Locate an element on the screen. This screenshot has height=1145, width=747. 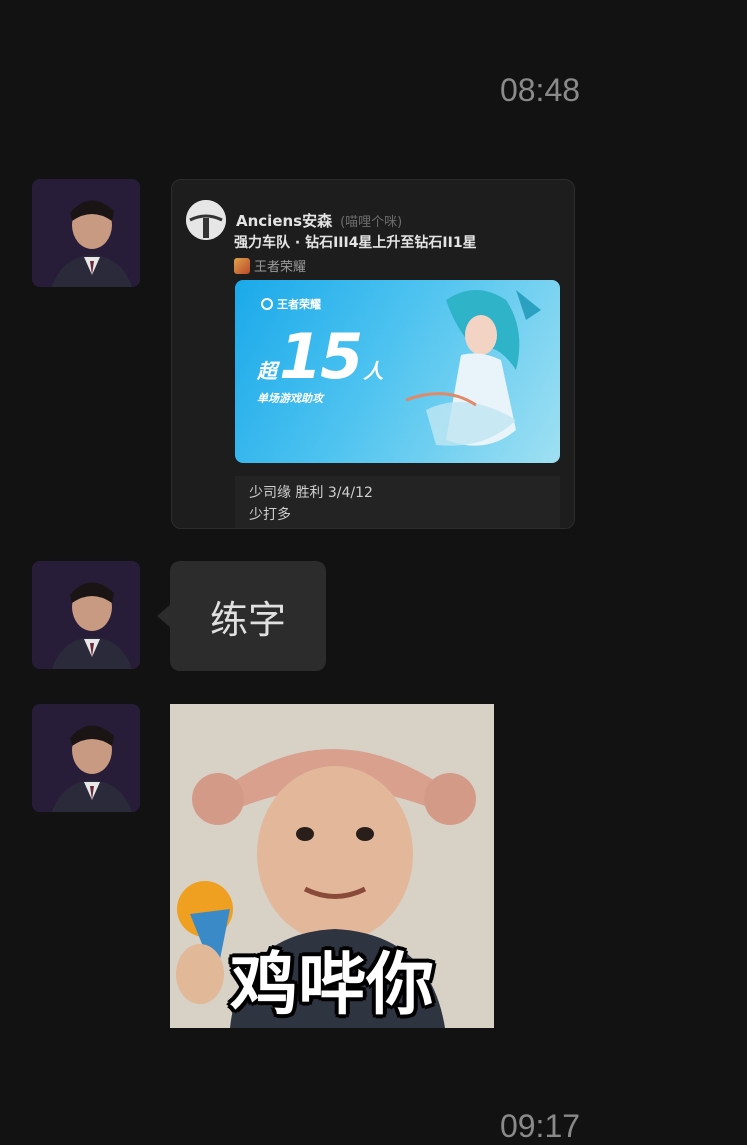
bubble-tail is located at coordinates (164, 616).